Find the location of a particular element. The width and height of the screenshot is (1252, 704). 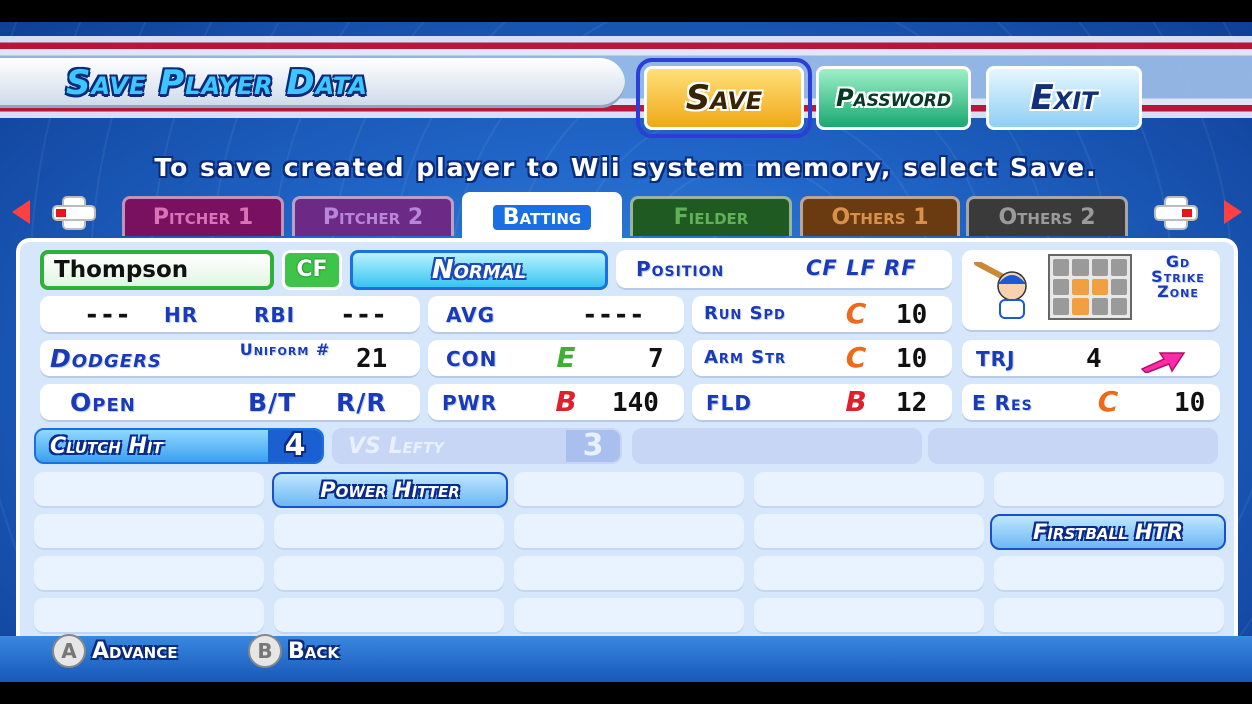

stance-cell: Open B/T R/R is located at coordinates (230, 403).